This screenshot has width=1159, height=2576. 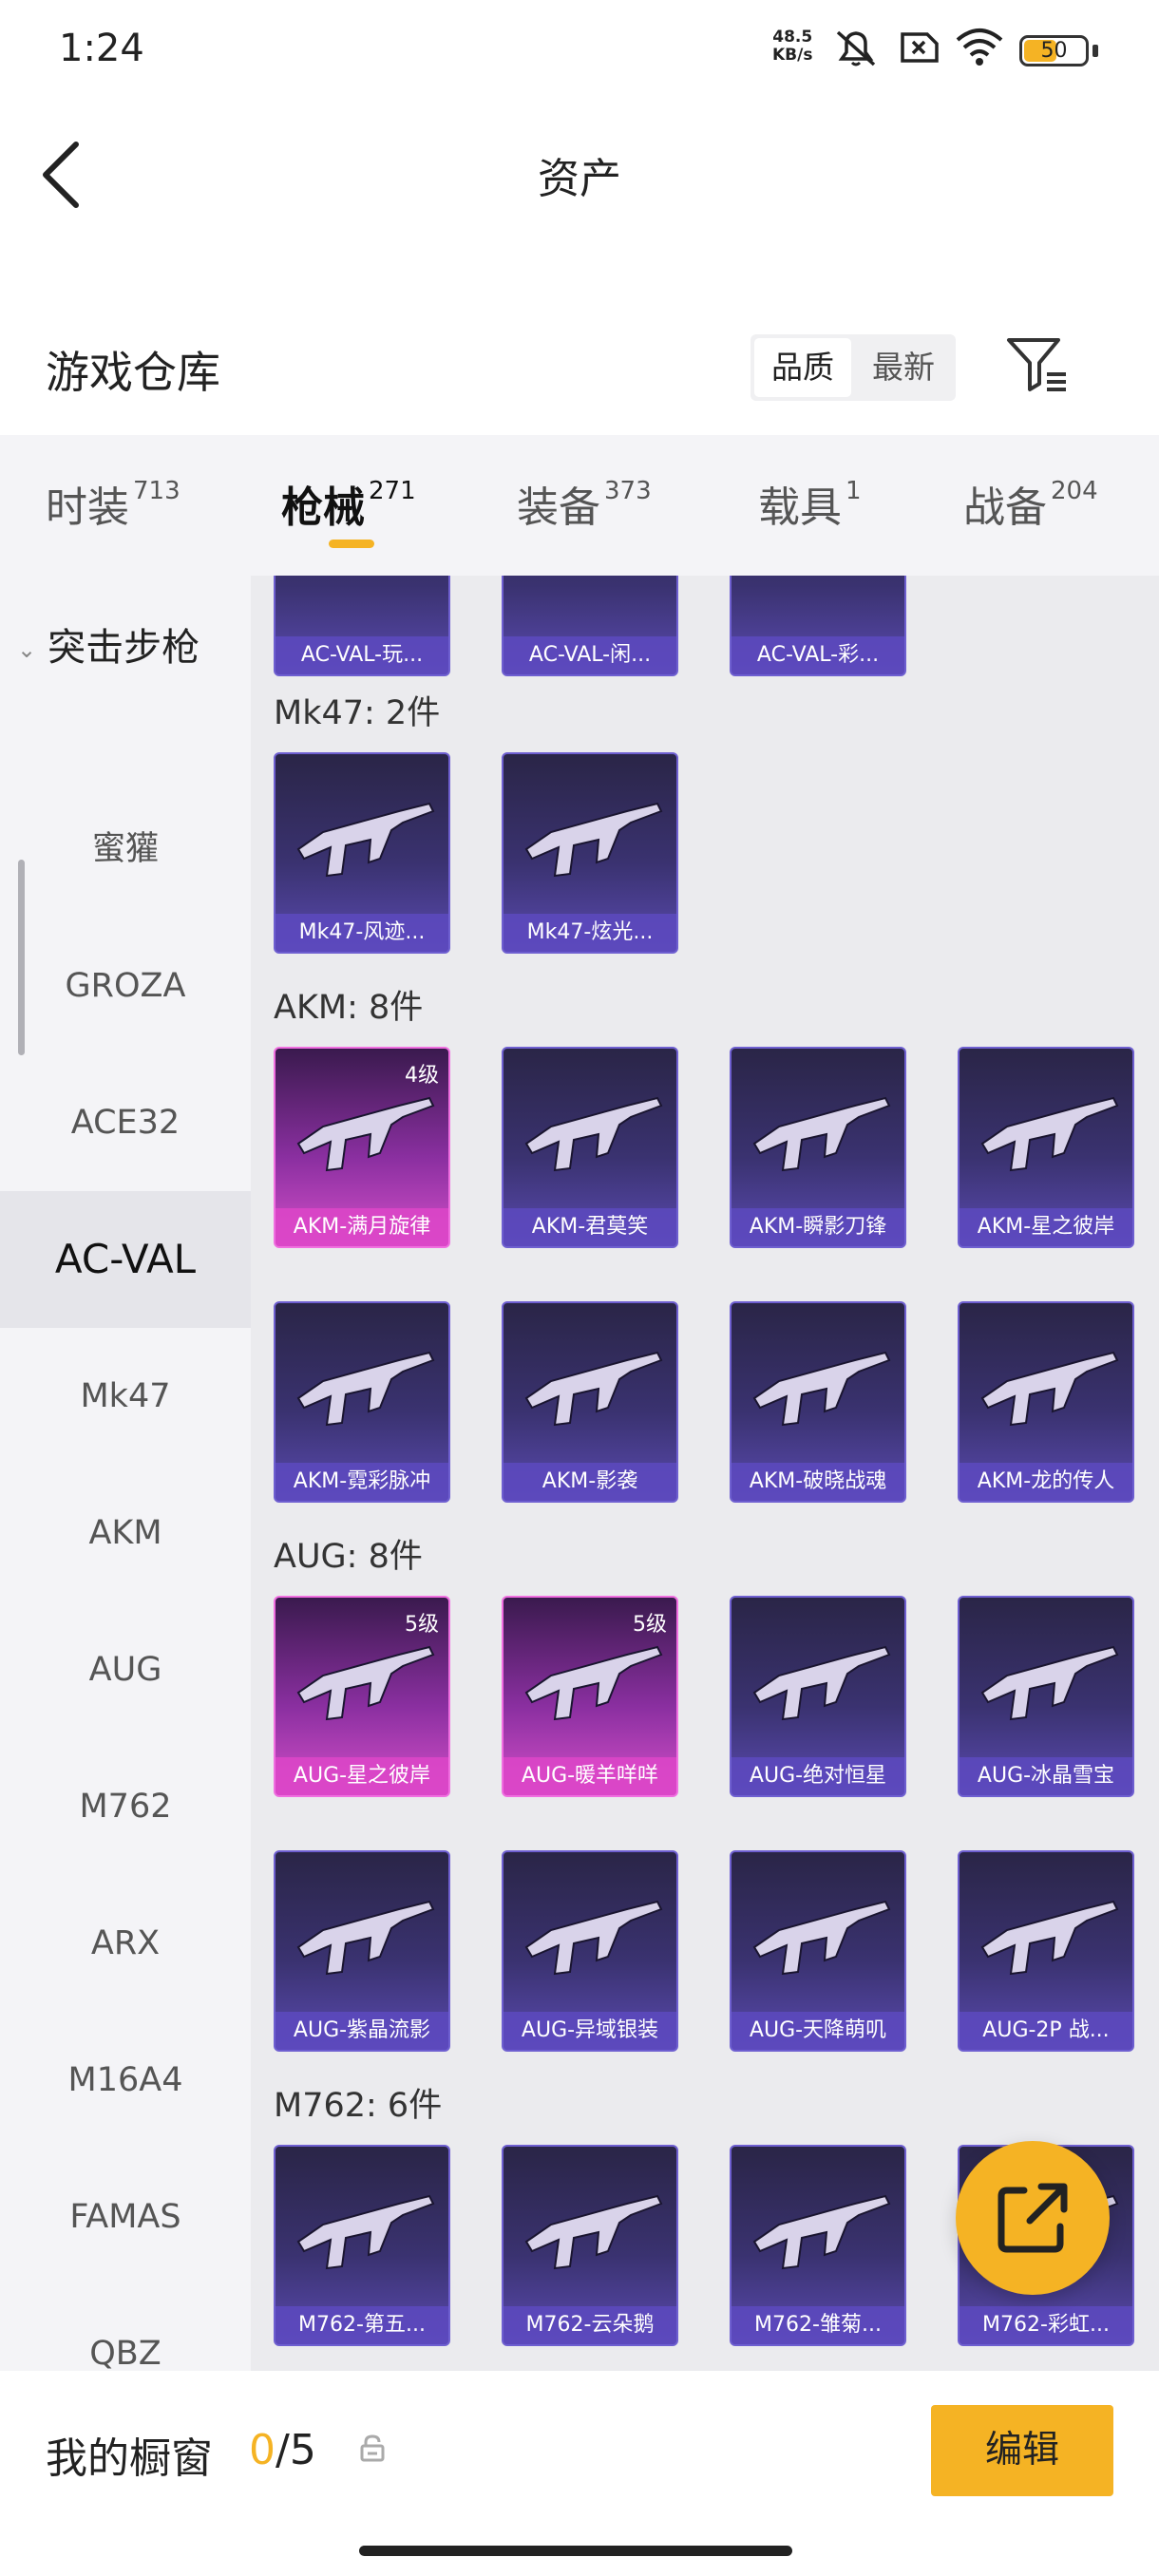 I want to click on weapon-card: AUG-绝对恒星, so click(x=818, y=1696).